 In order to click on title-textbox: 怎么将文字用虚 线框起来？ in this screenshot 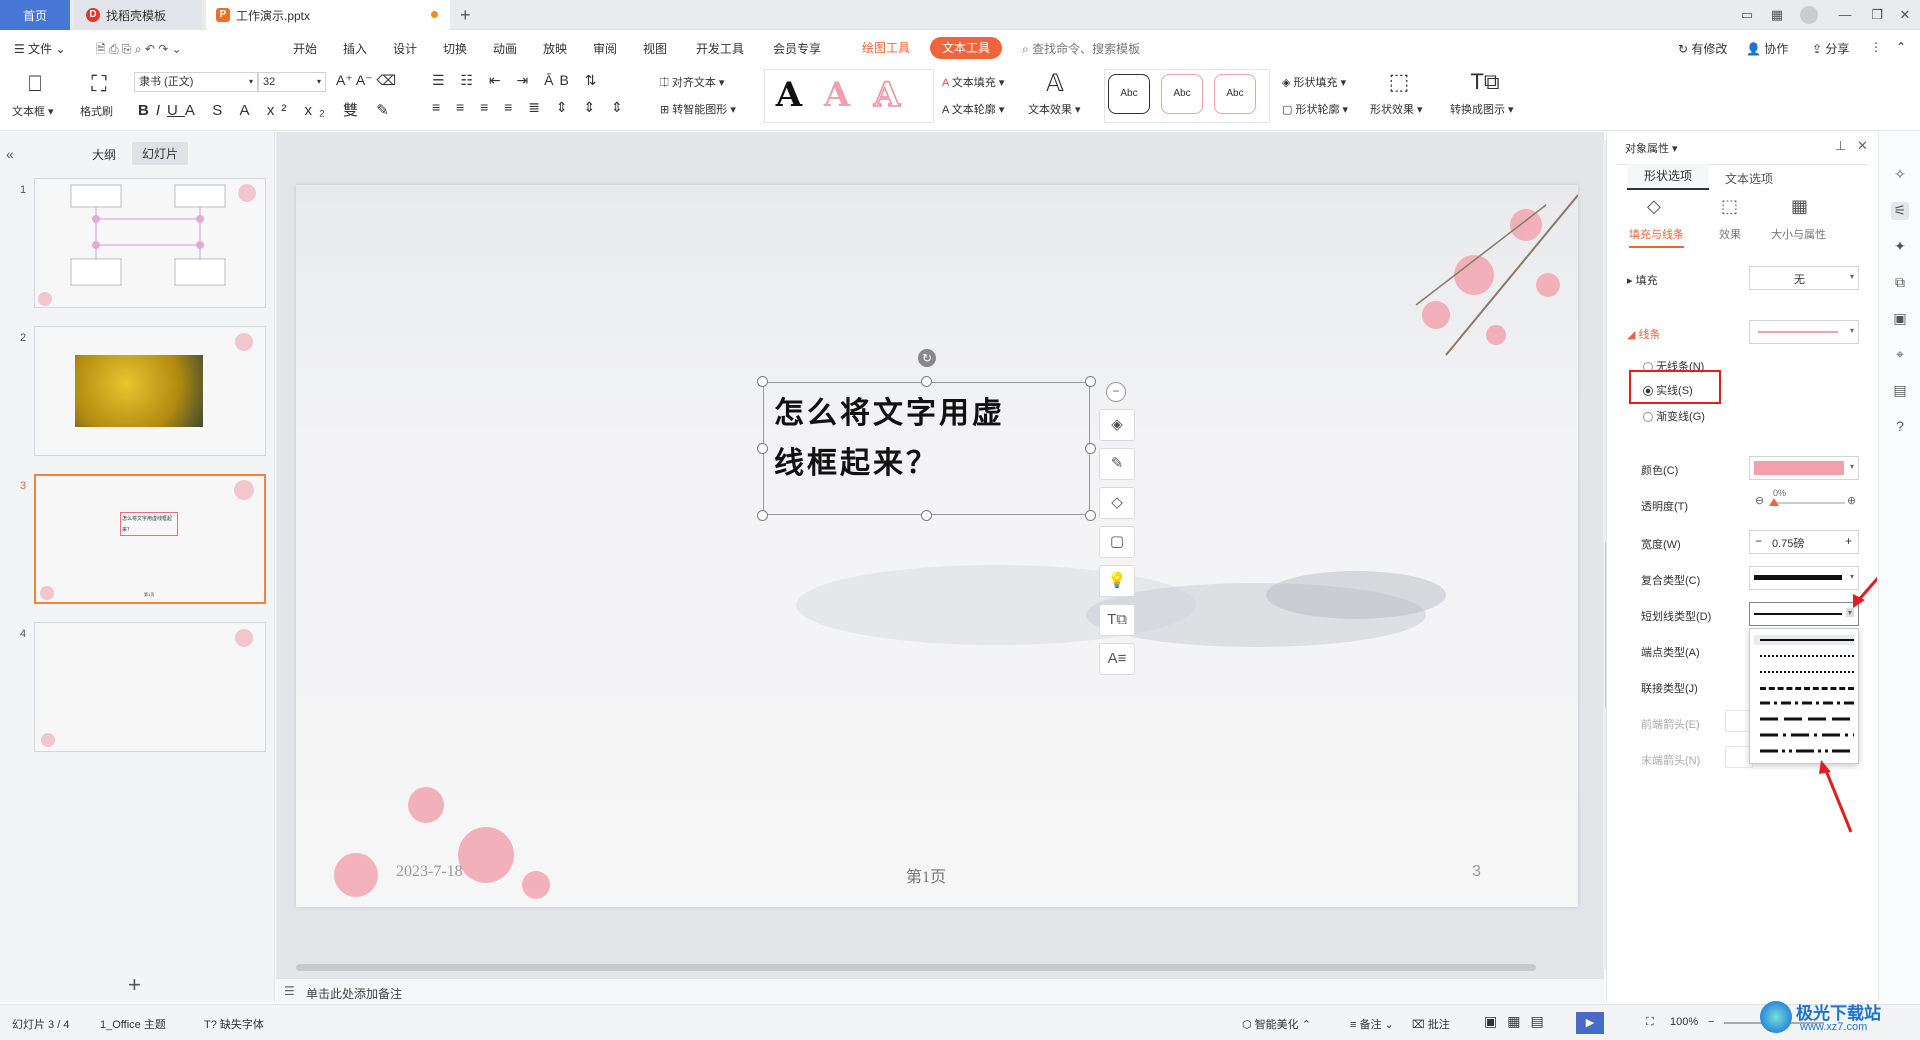, I will do `click(926, 448)`.